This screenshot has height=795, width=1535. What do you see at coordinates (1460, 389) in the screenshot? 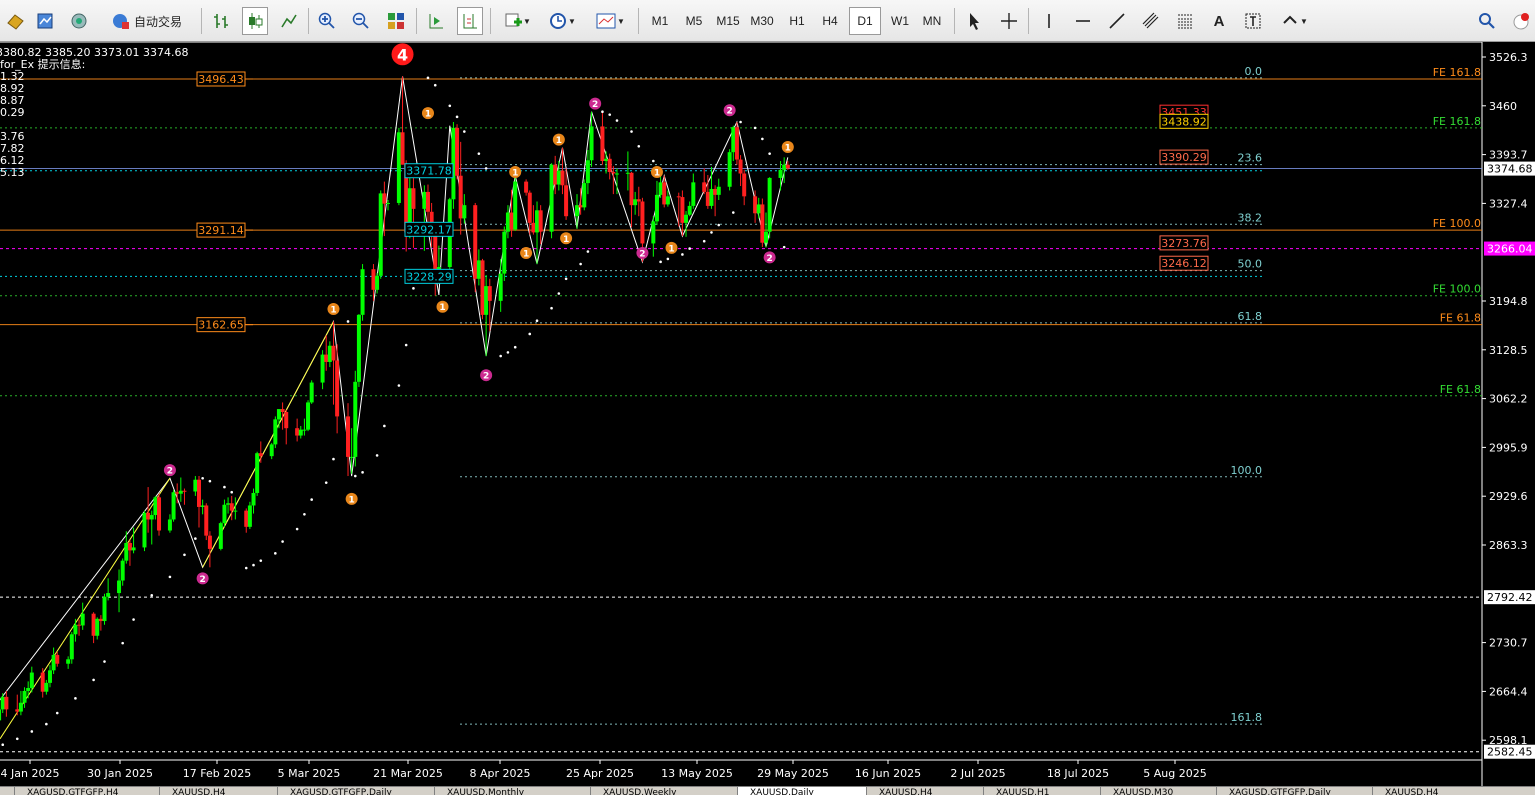
I see `fe-label: FE 61.8` at bounding box center [1460, 389].